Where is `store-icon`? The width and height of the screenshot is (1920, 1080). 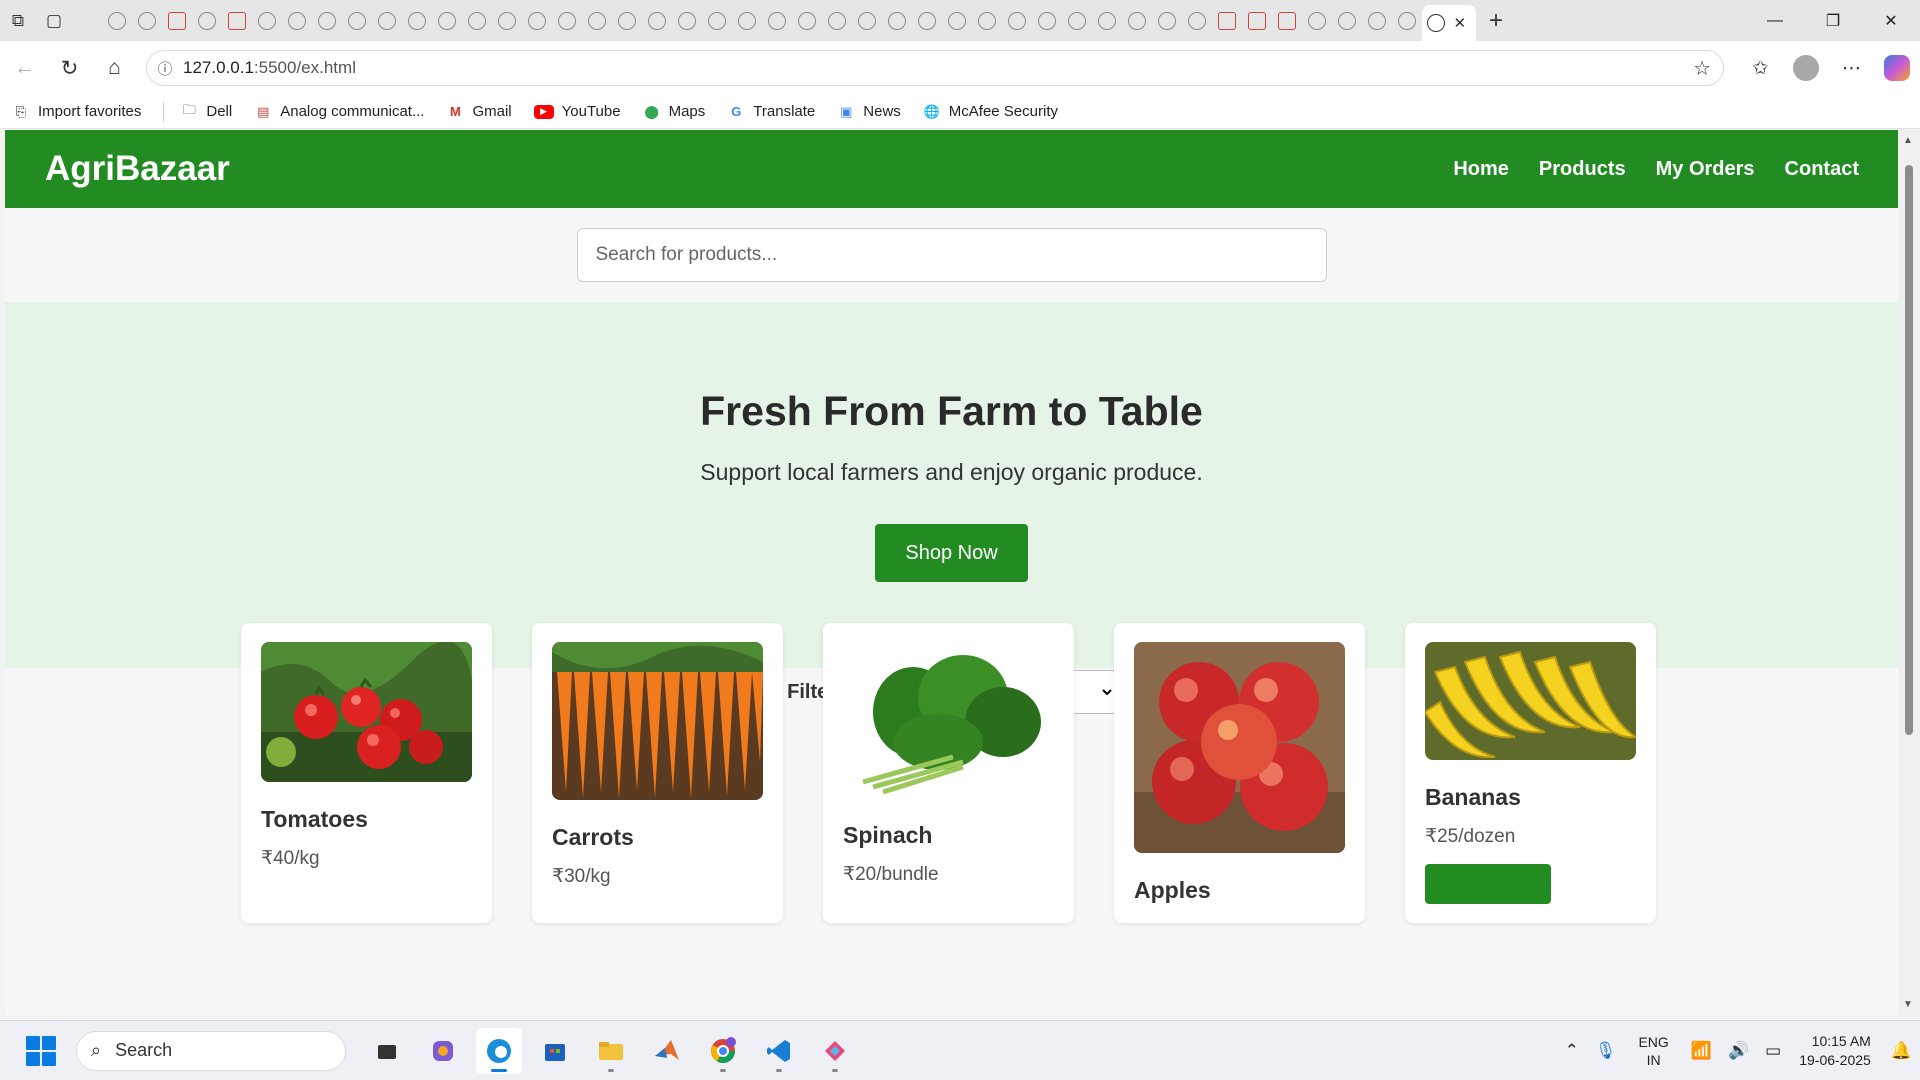
store-icon is located at coordinates (555, 1051).